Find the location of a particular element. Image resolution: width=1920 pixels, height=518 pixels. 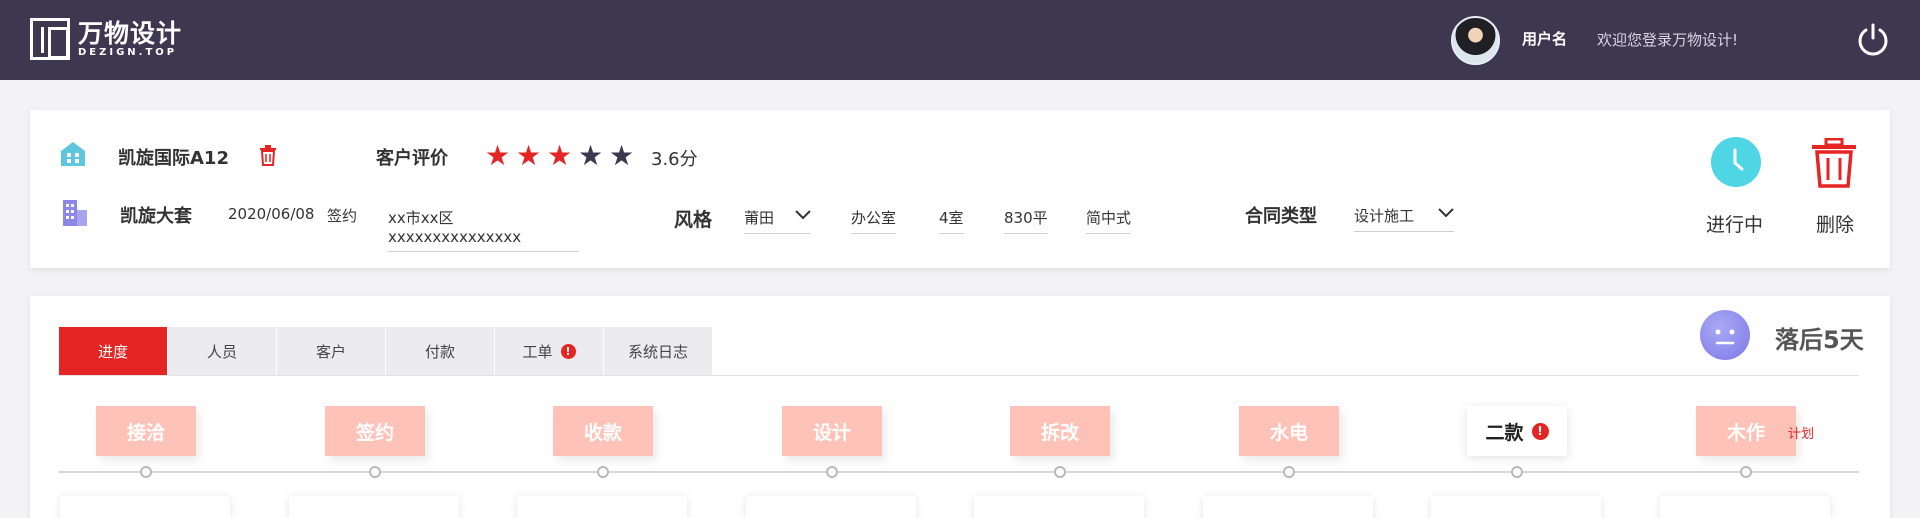

behind-schedule-text: 落后5天 is located at coordinates (1819, 340).